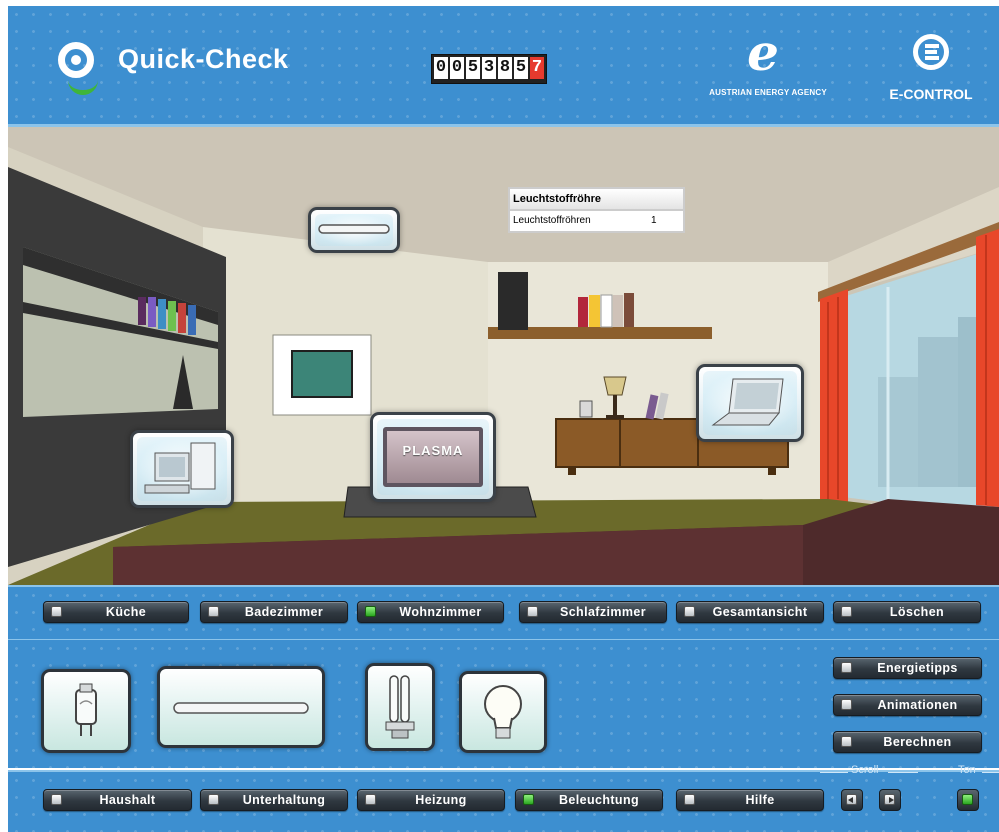  I want to click on e-control-mark-icon, so click(931, 52).